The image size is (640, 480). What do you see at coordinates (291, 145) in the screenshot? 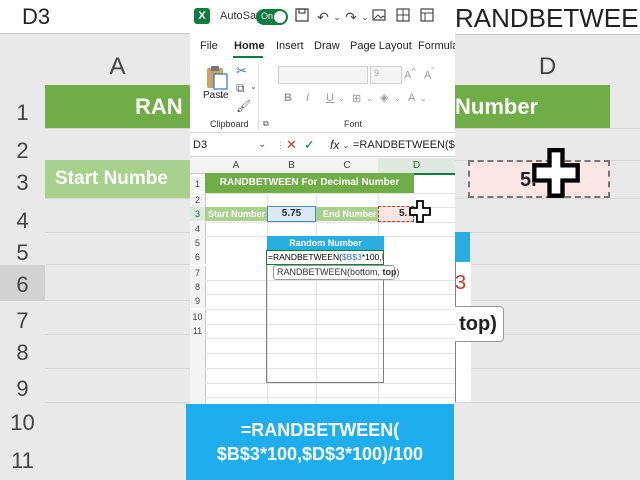
I see `cancel-icon: ✕` at bounding box center [291, 145].